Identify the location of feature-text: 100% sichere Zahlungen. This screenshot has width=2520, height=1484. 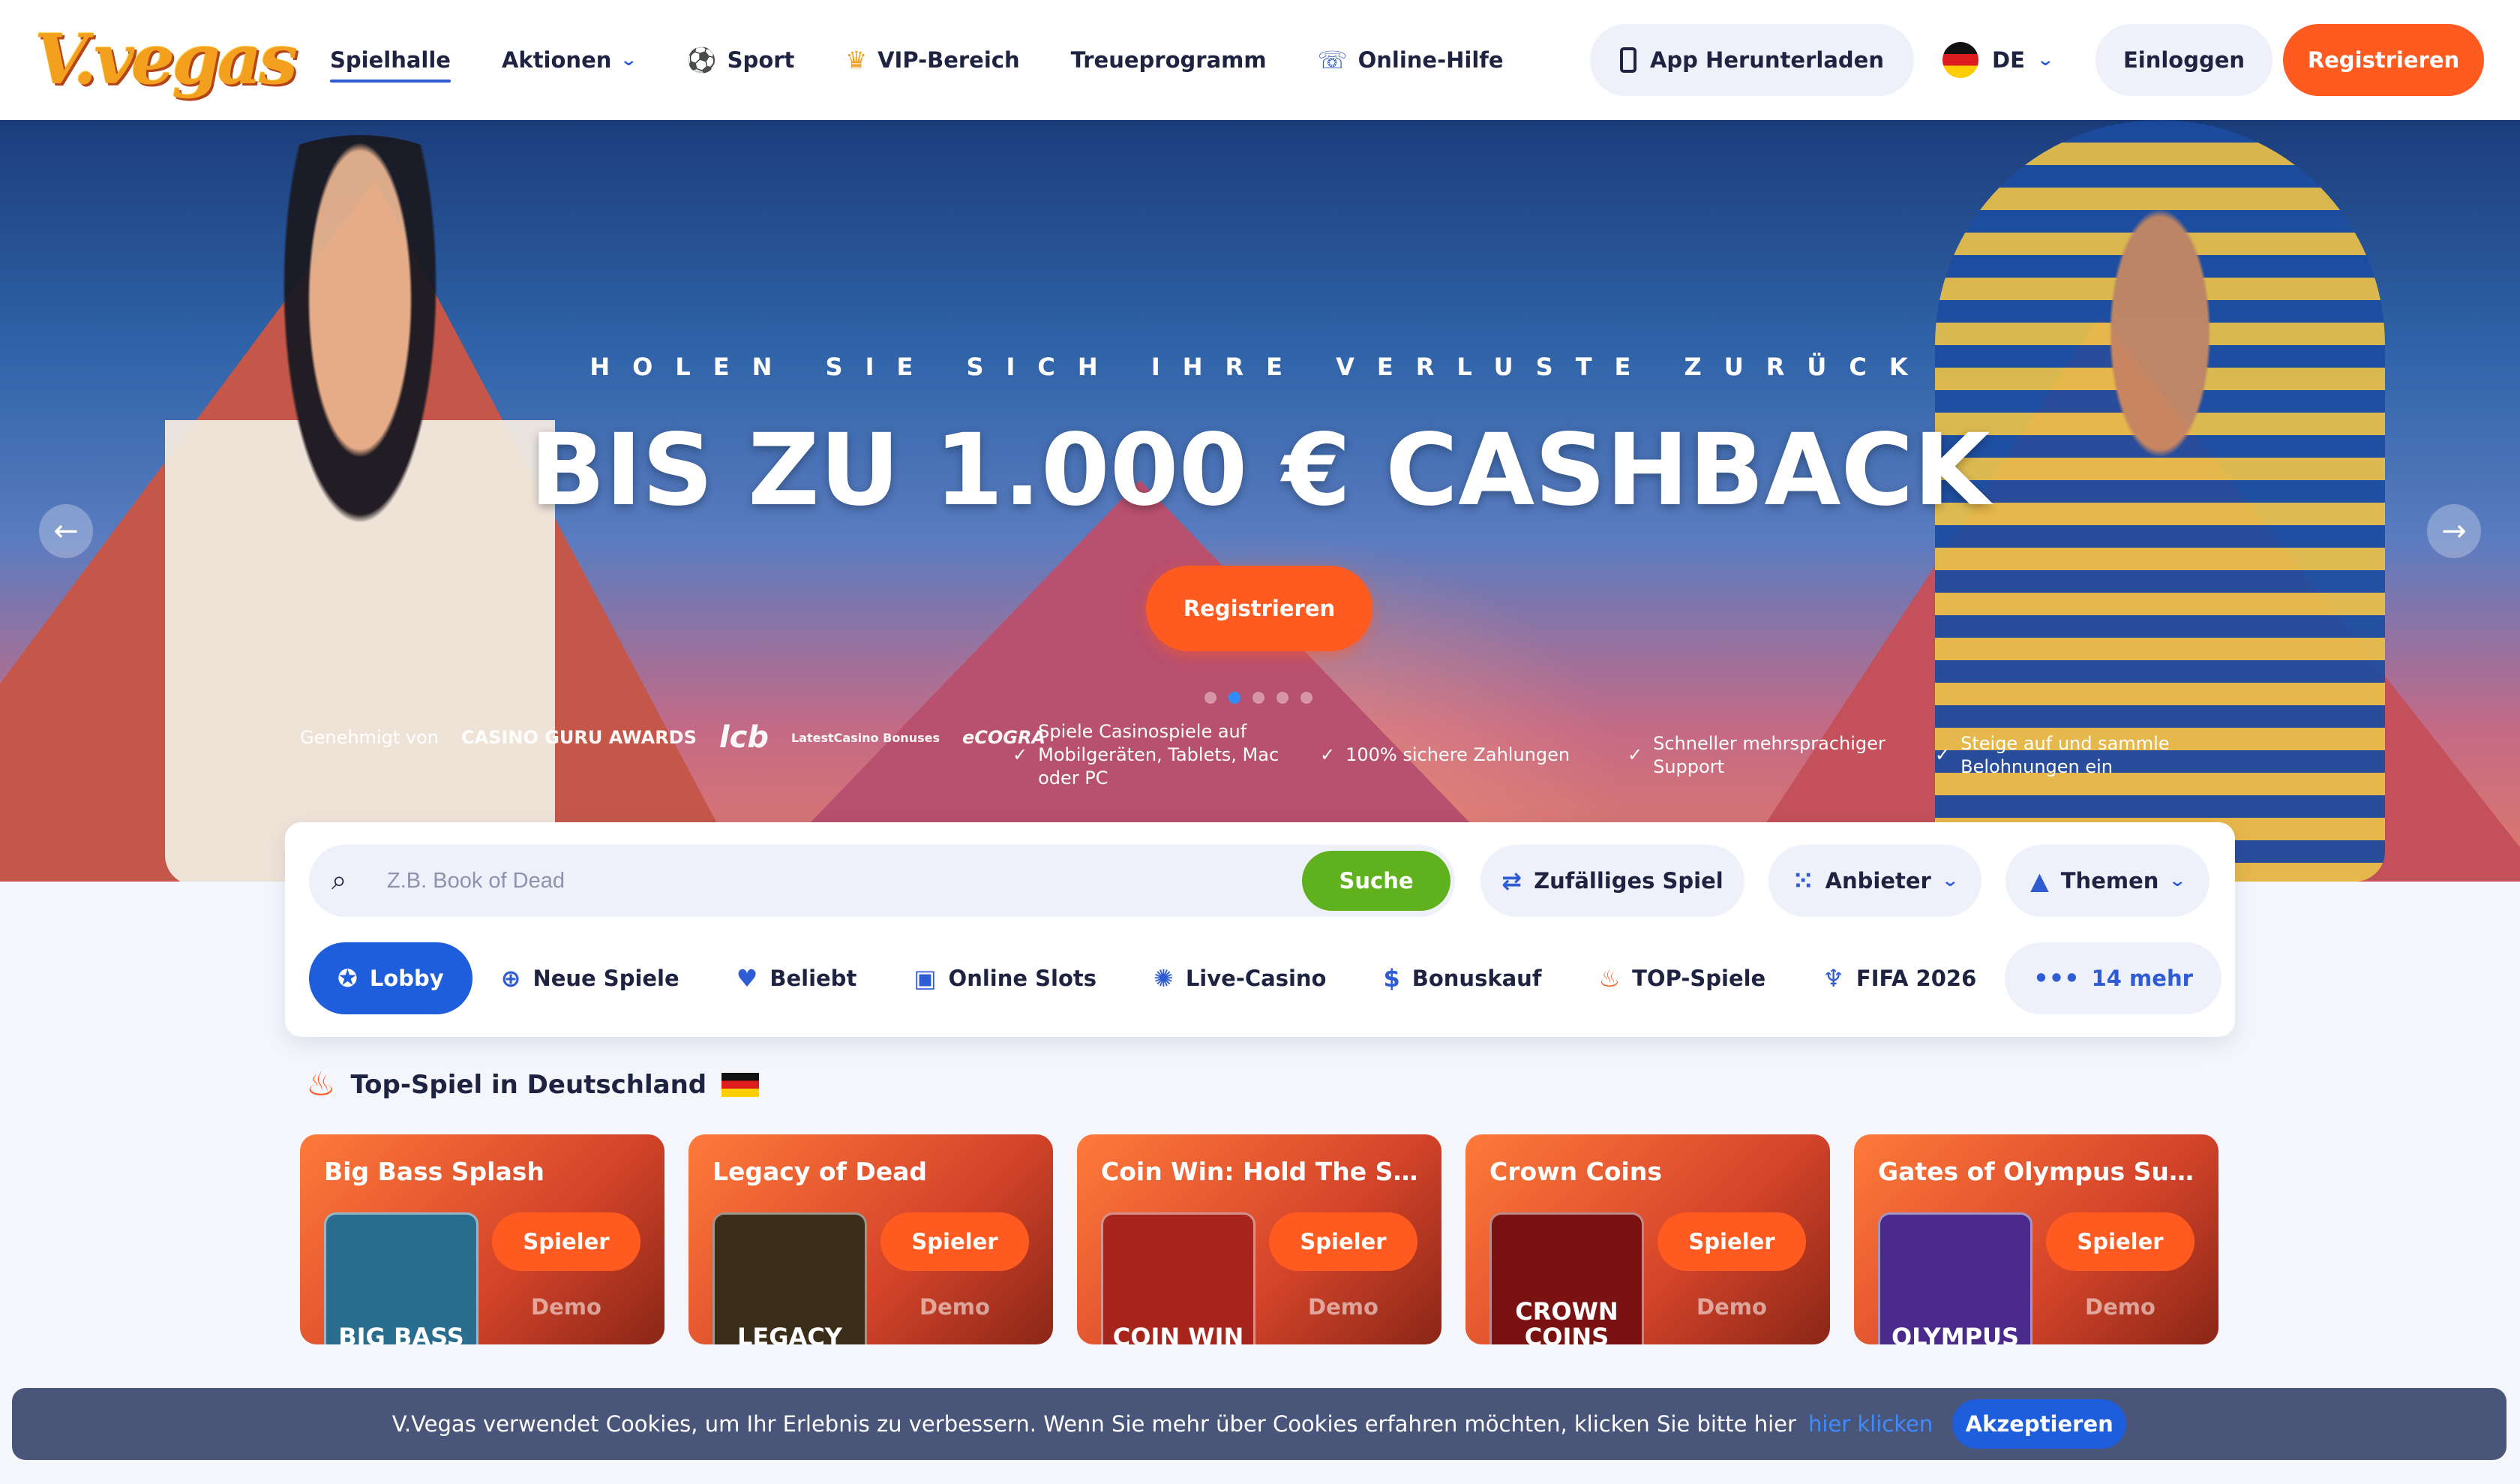
(1458, 754).